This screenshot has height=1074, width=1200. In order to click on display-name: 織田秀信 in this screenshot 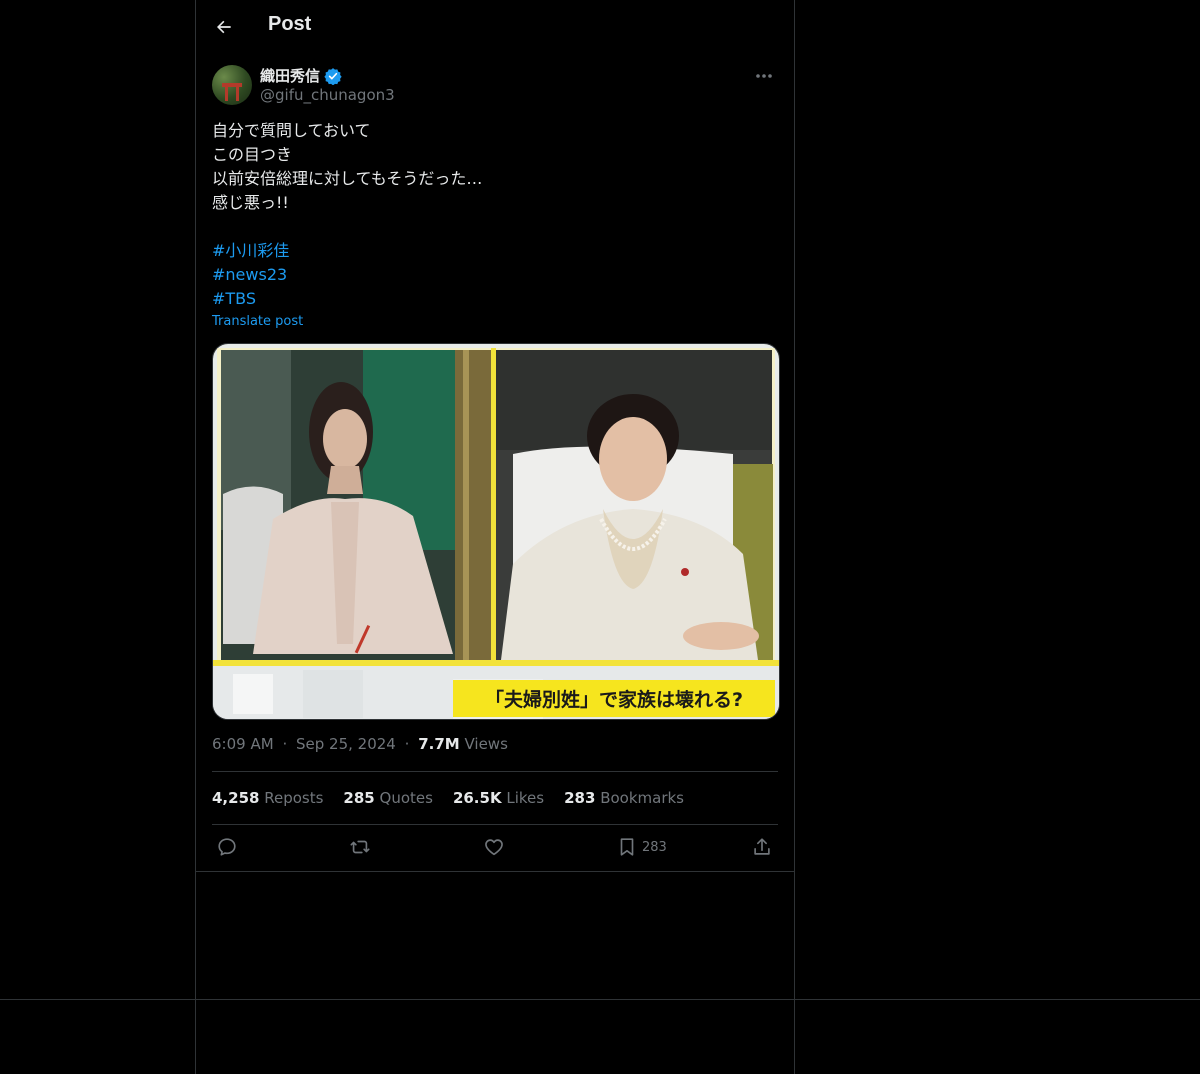, I will do `click(290, 75)`.